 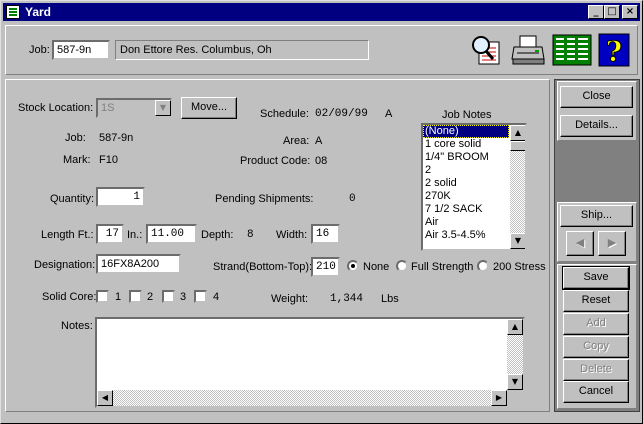 I want to click on weight-unit: Lbs, so click(x=390, y=299).